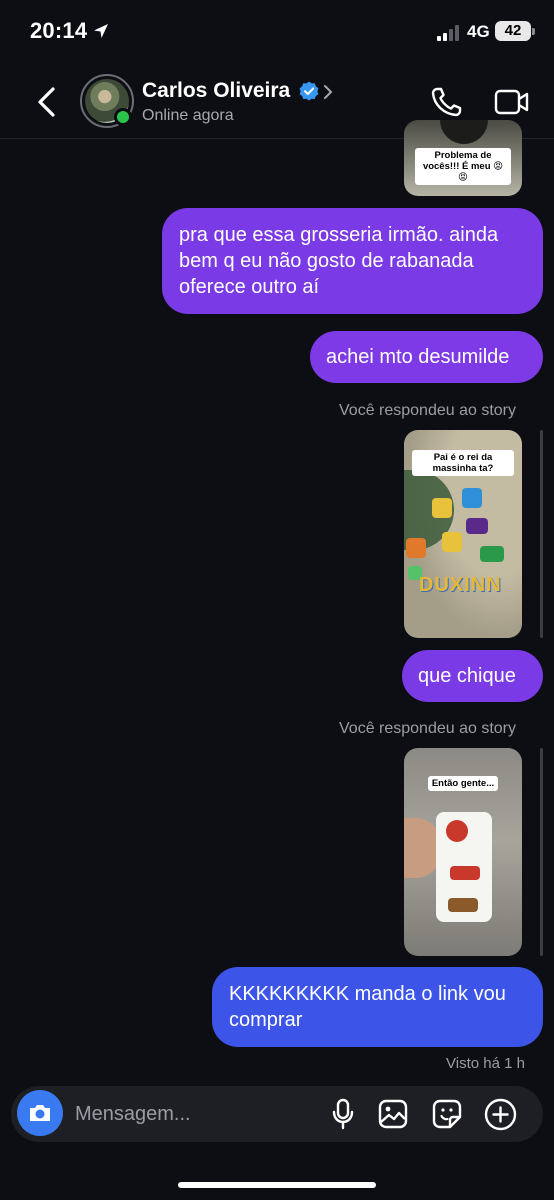  Describe the element at coordinates (328, 92) in the screenshot. I see `chevron-right-icon` at that location.